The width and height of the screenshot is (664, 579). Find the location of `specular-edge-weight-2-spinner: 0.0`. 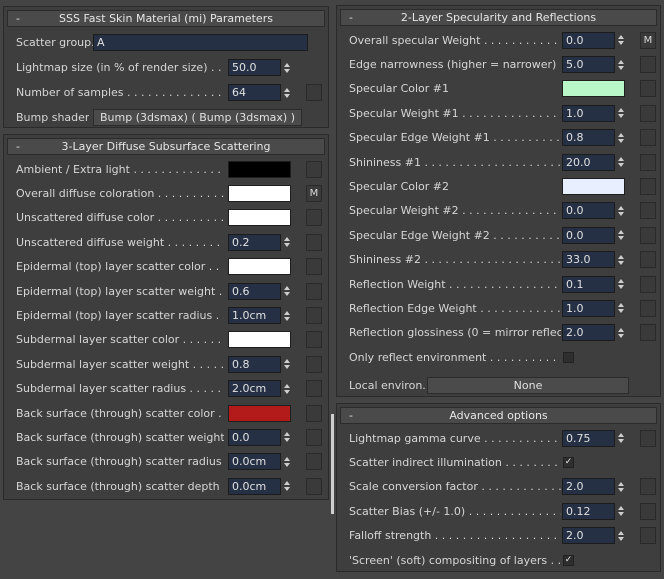

specular-edge-weight-2-spinner: 0.0 is located at coordinates (594, 235).